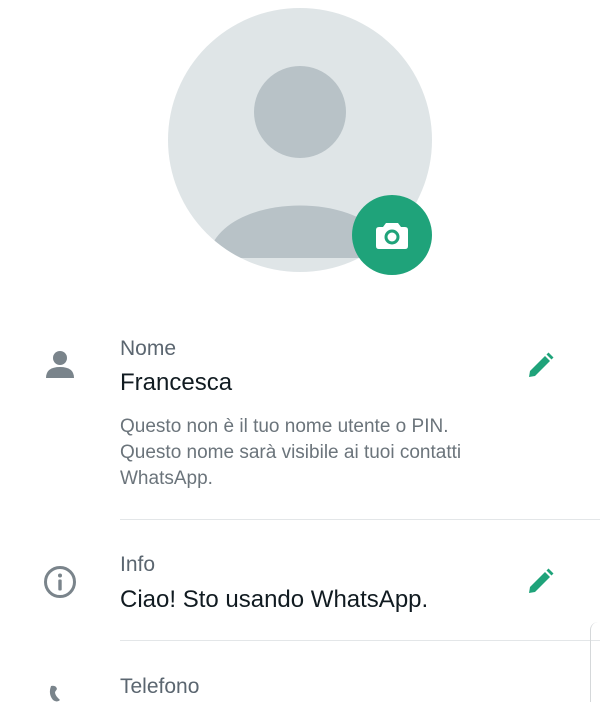 The image size is (600, 702). I want to click on name-value: Francesca, so click(176, 383).